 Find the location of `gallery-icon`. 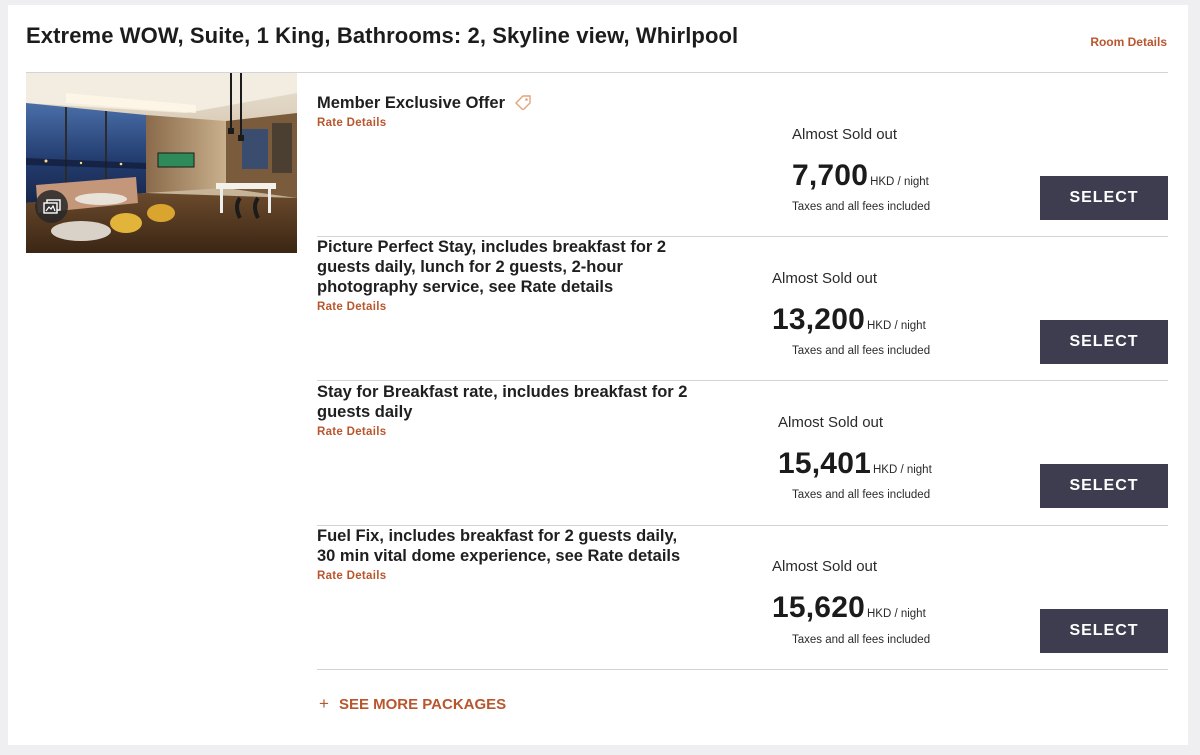

gallery-icon is located at coordinates (51, 206).